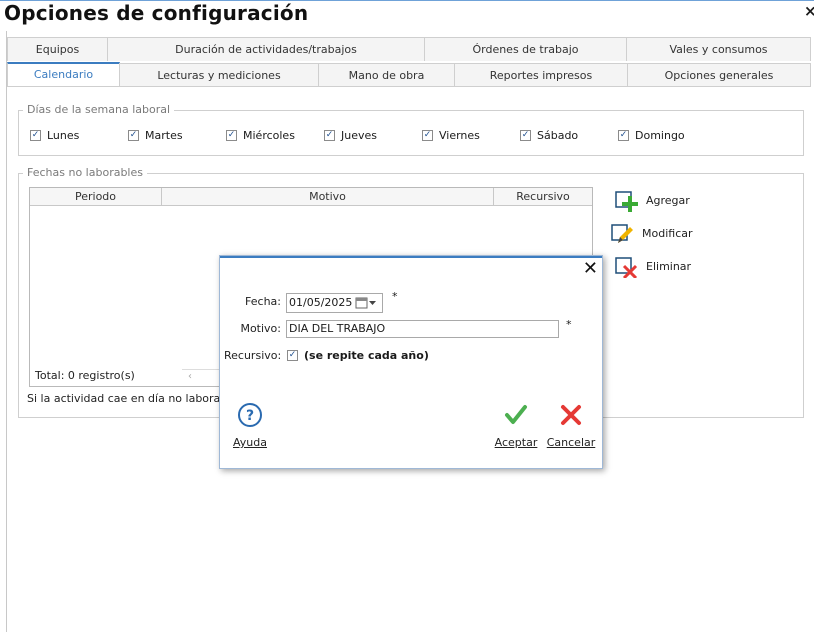 The image size is (814, 632). Describe the element at coordinates (626, 200) in the screenshot. I see `add-icon` at that location.